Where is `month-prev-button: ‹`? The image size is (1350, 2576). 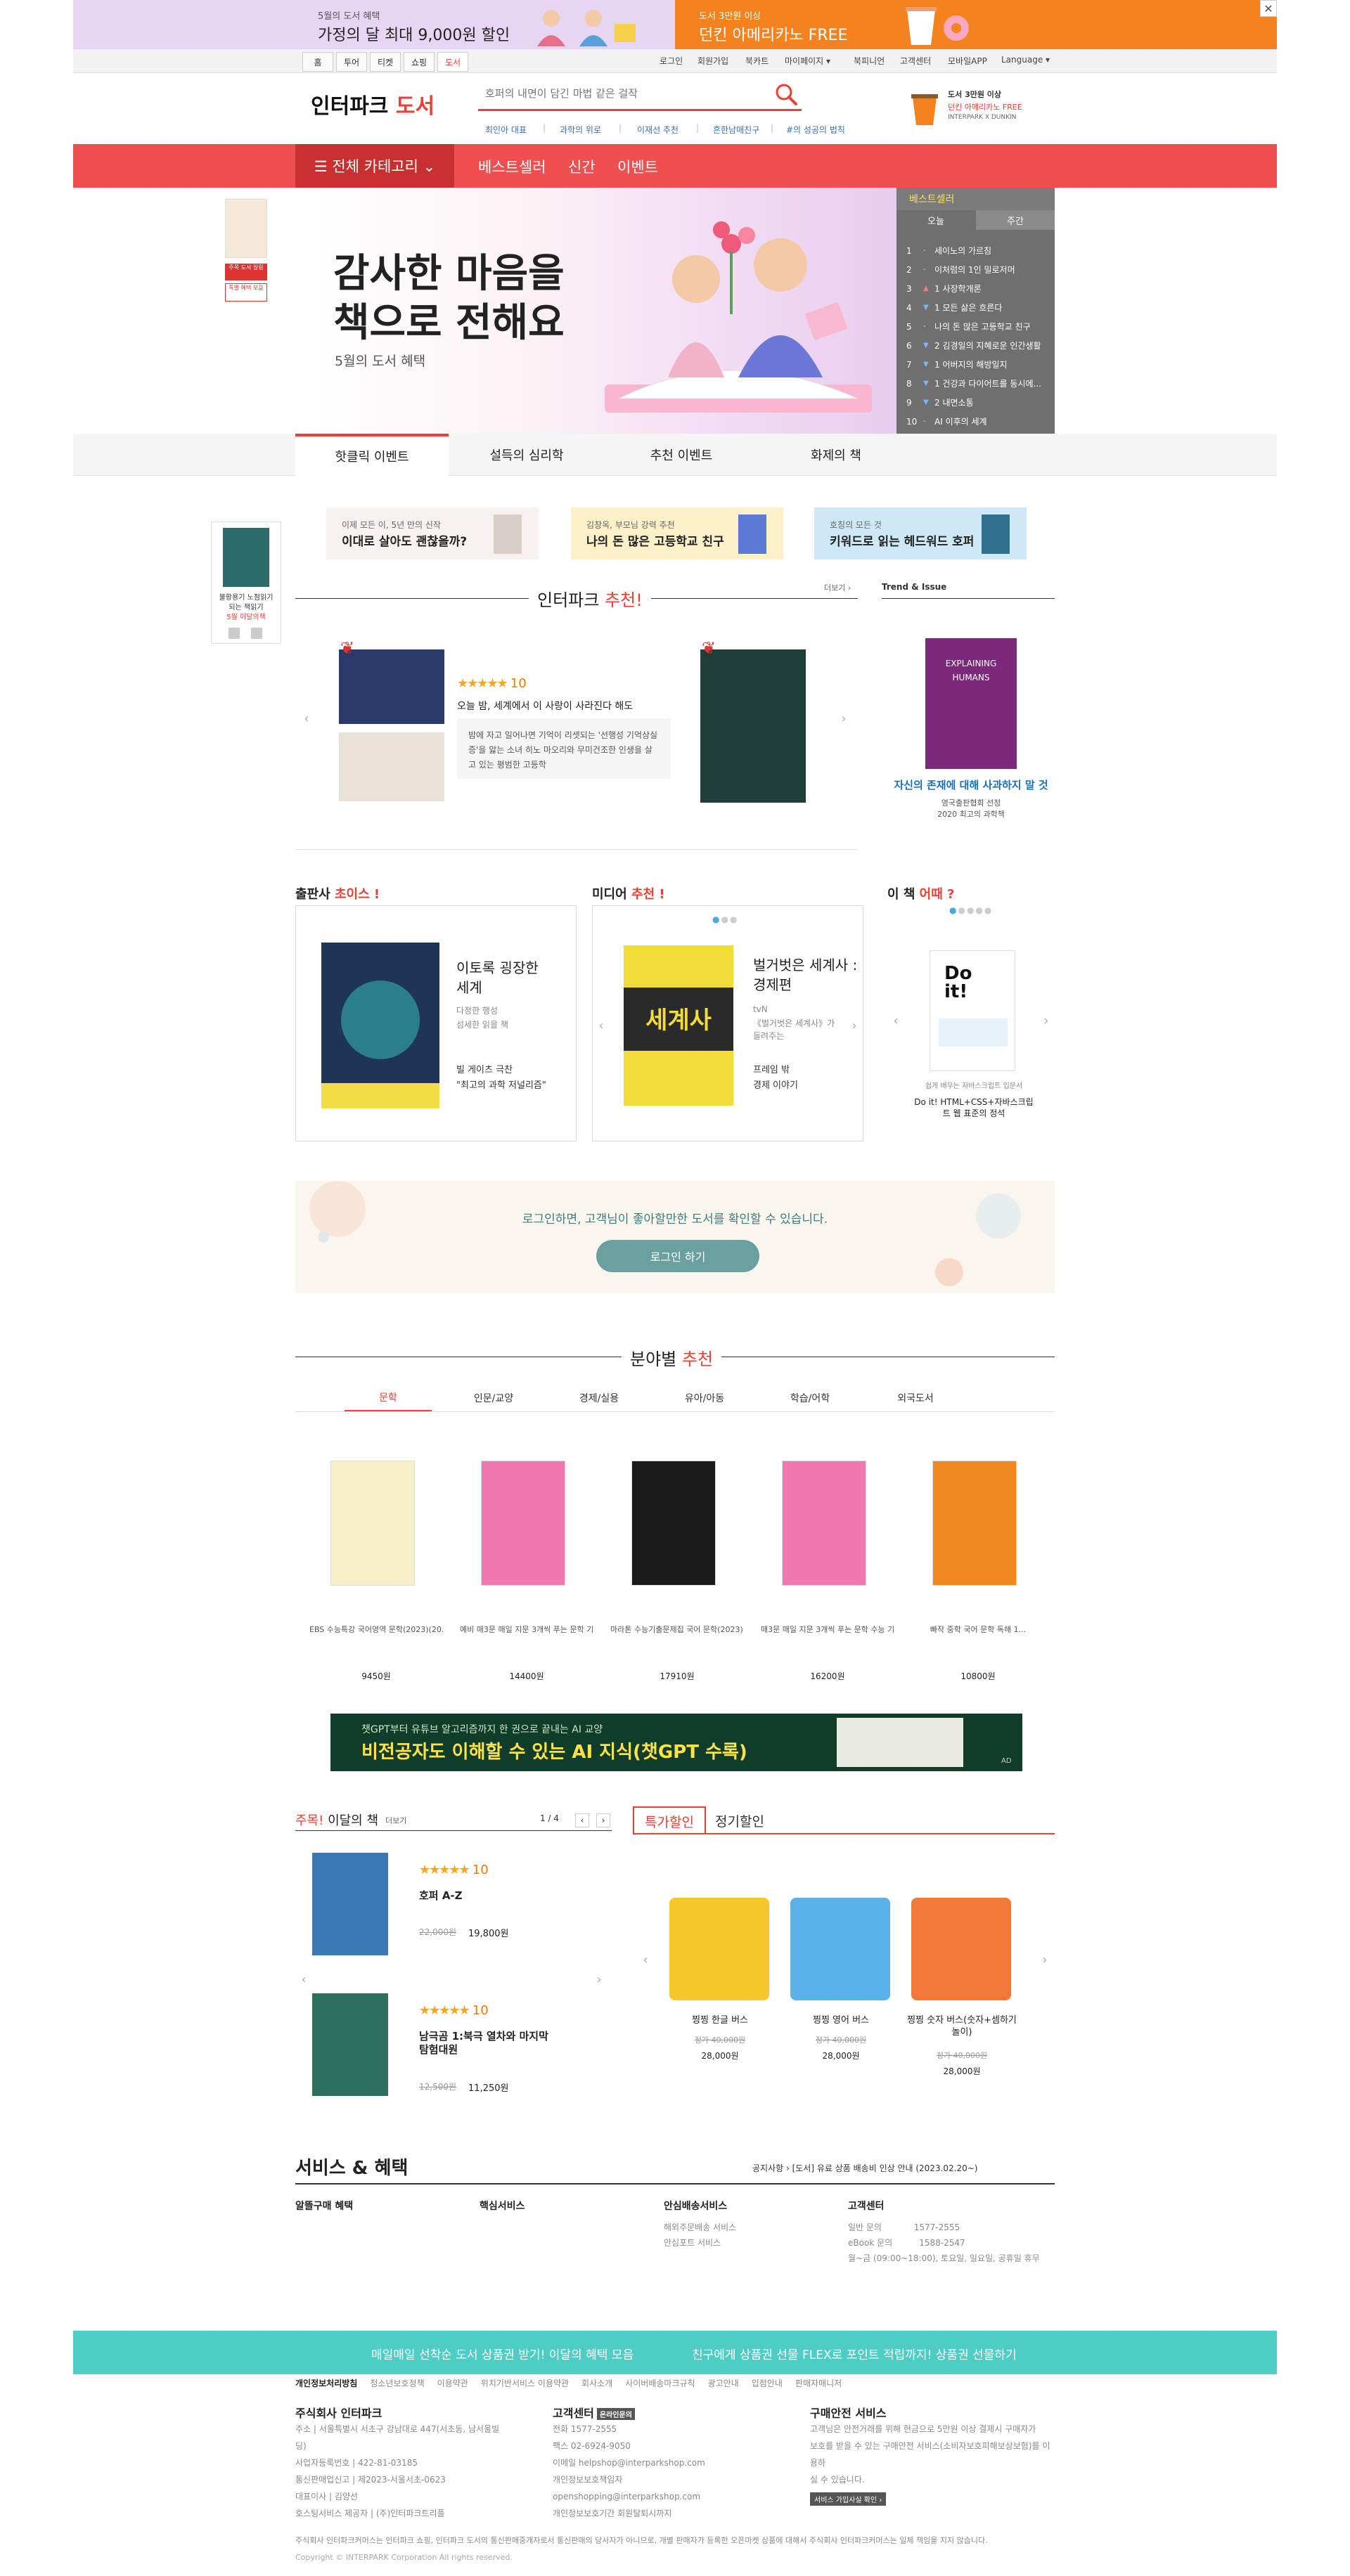 month-prev-button: ‹ is located at coordinates (582, 1820).